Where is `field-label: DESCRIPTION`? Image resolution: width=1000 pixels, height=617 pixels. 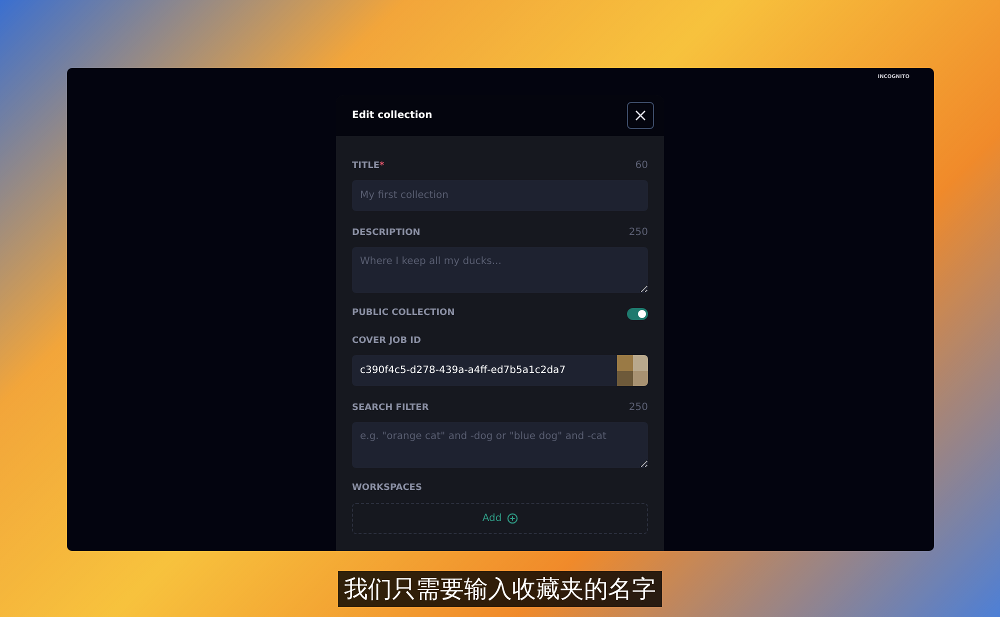
field-label: DESCRIPTION is located at coordinates (386, 233).